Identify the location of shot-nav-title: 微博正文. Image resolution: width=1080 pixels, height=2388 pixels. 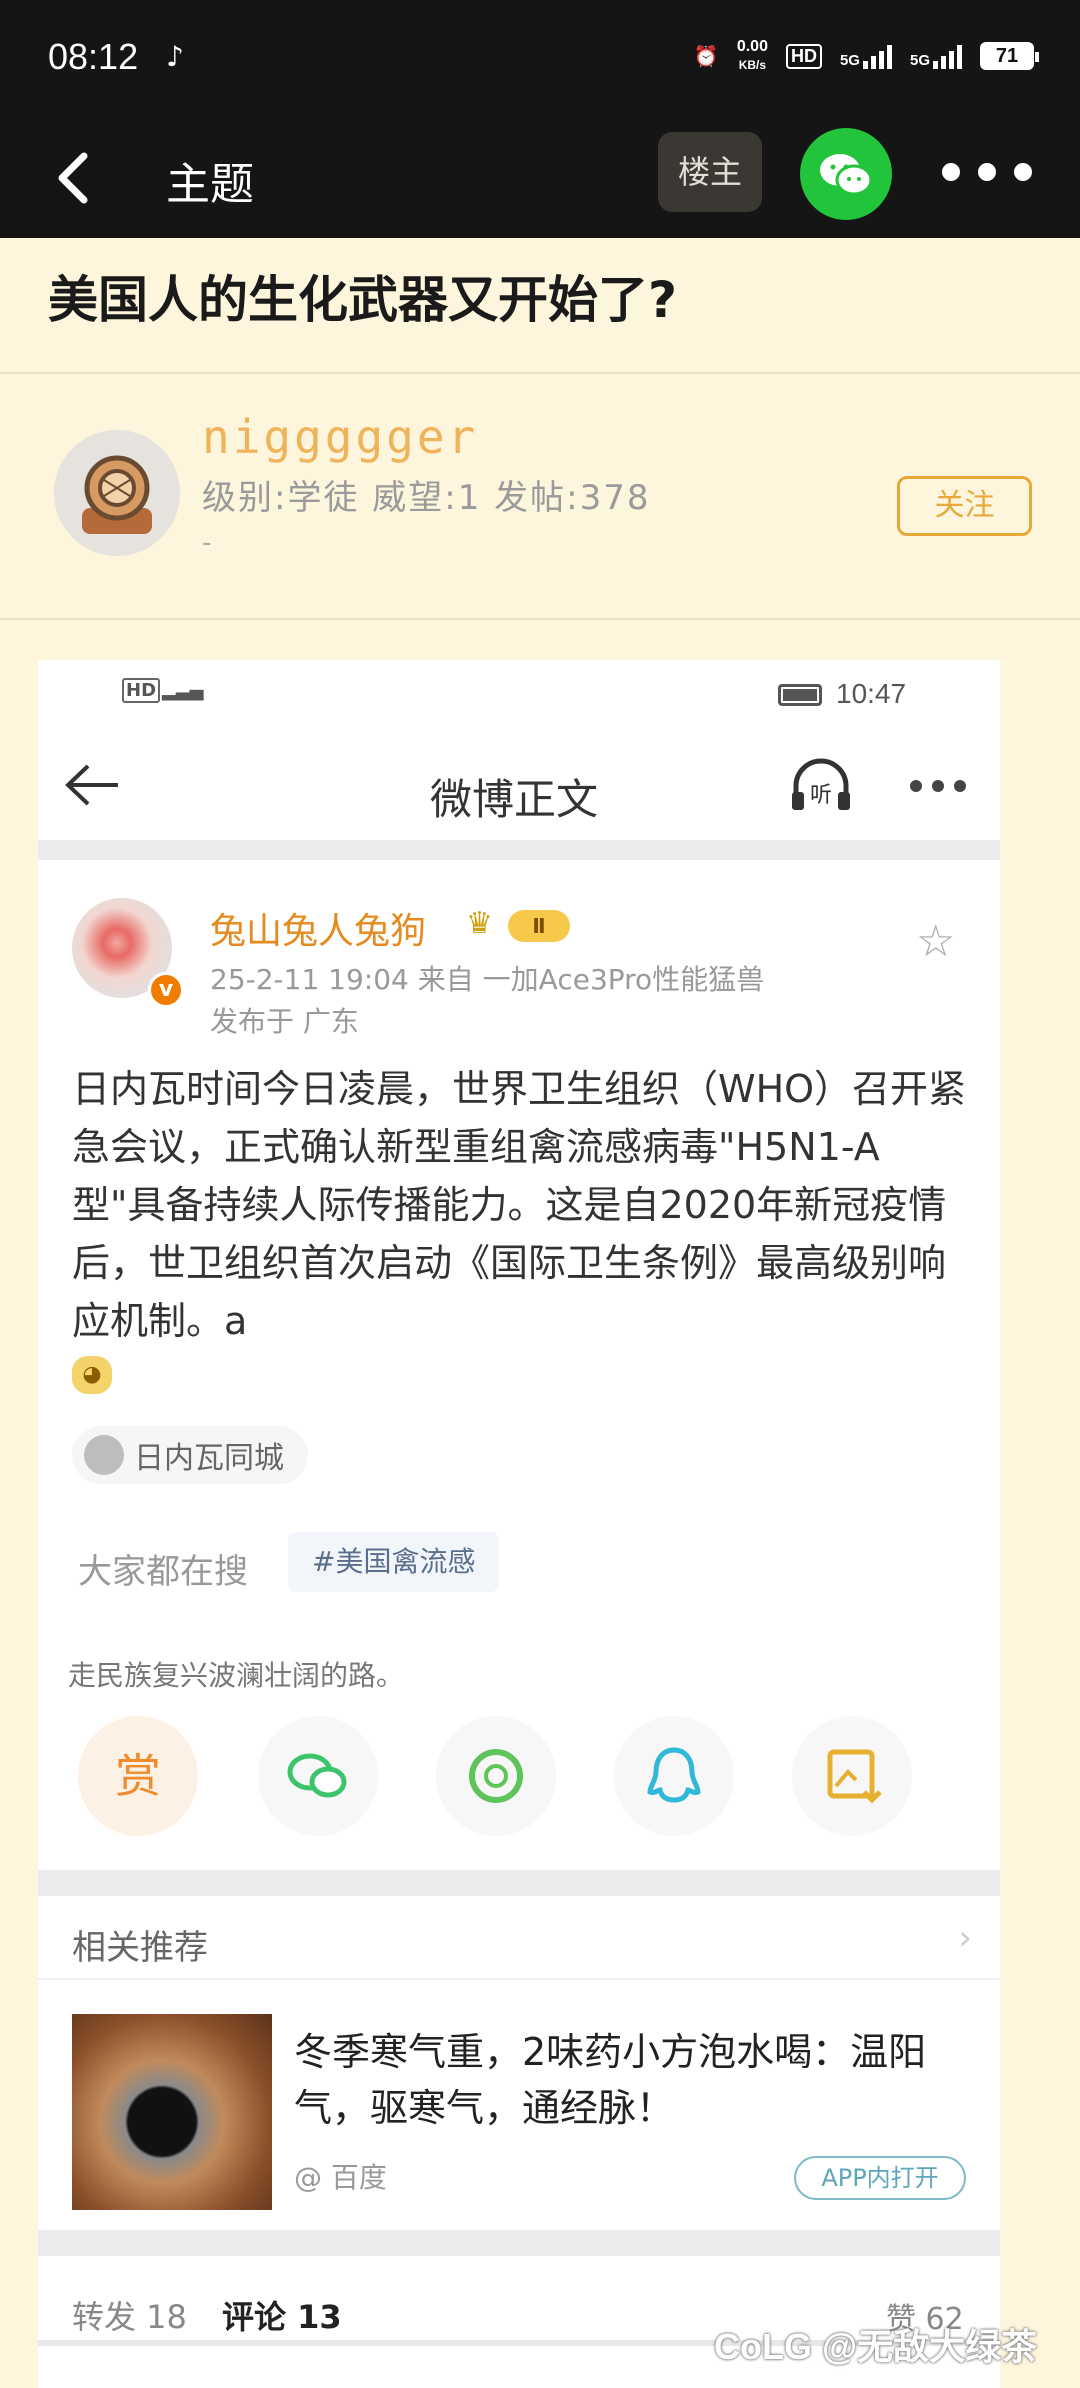
(514, 799).